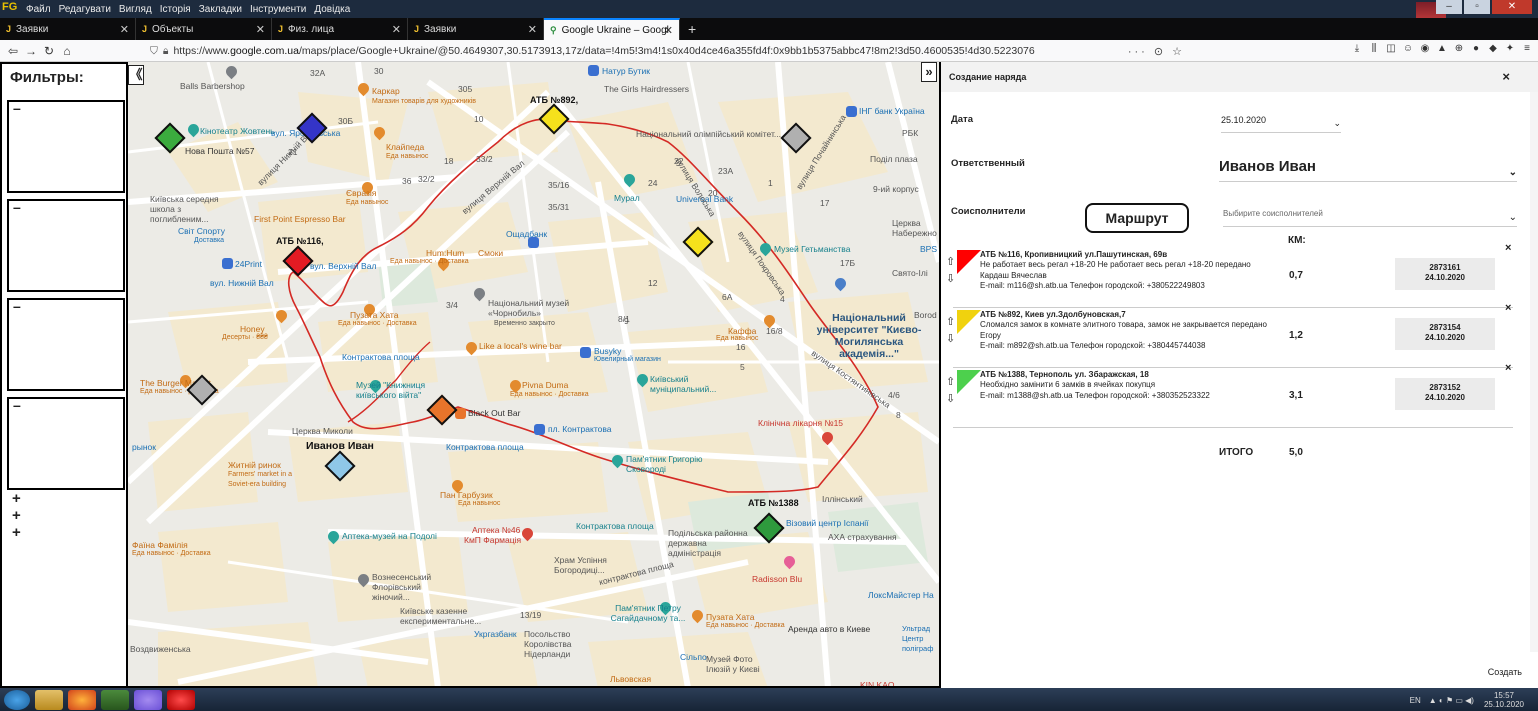  Describe the element at coordinates (580, 429) in the screenshot. I see `poi-label: пл. Контрактова` at that location.